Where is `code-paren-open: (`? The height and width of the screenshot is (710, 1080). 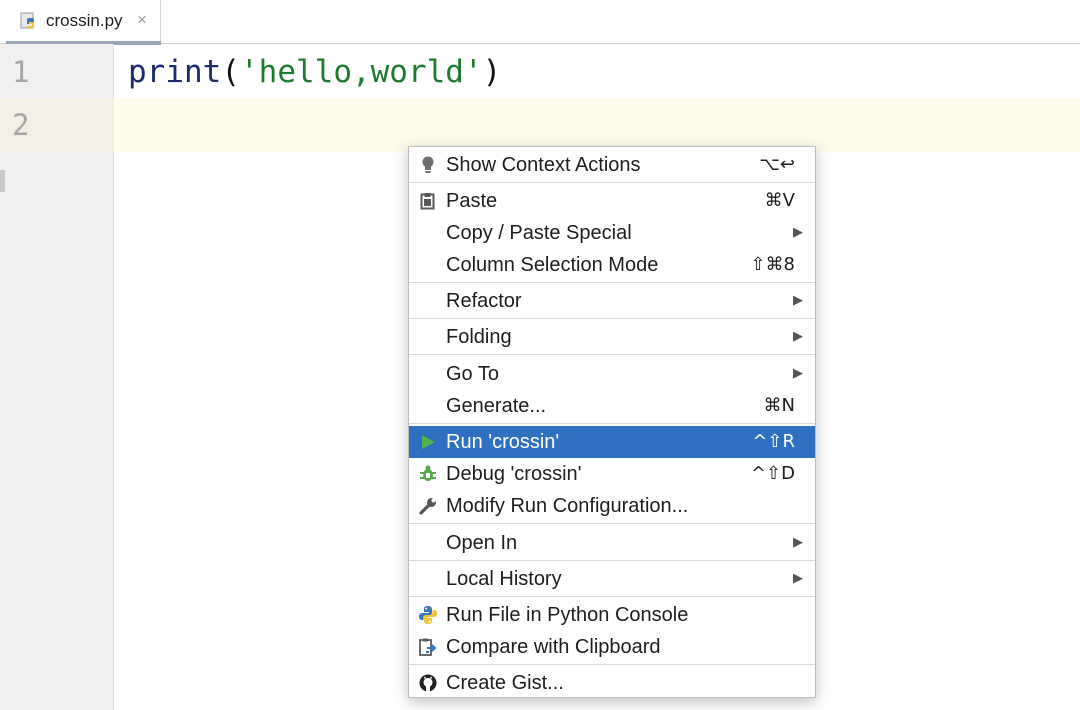
code-paren-open: ( is located at coordinates (230, 72).